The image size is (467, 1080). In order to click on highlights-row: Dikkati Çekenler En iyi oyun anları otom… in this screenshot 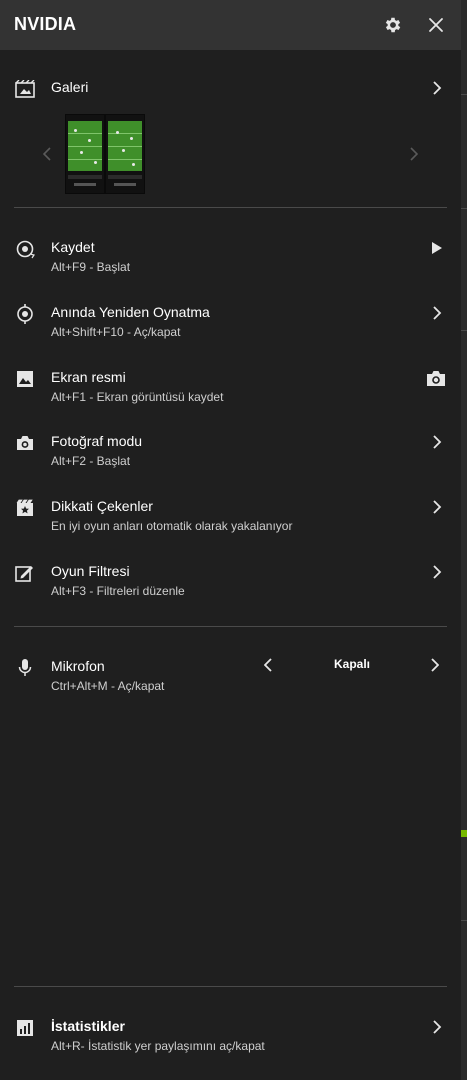, I will do `click(230, 525)`.